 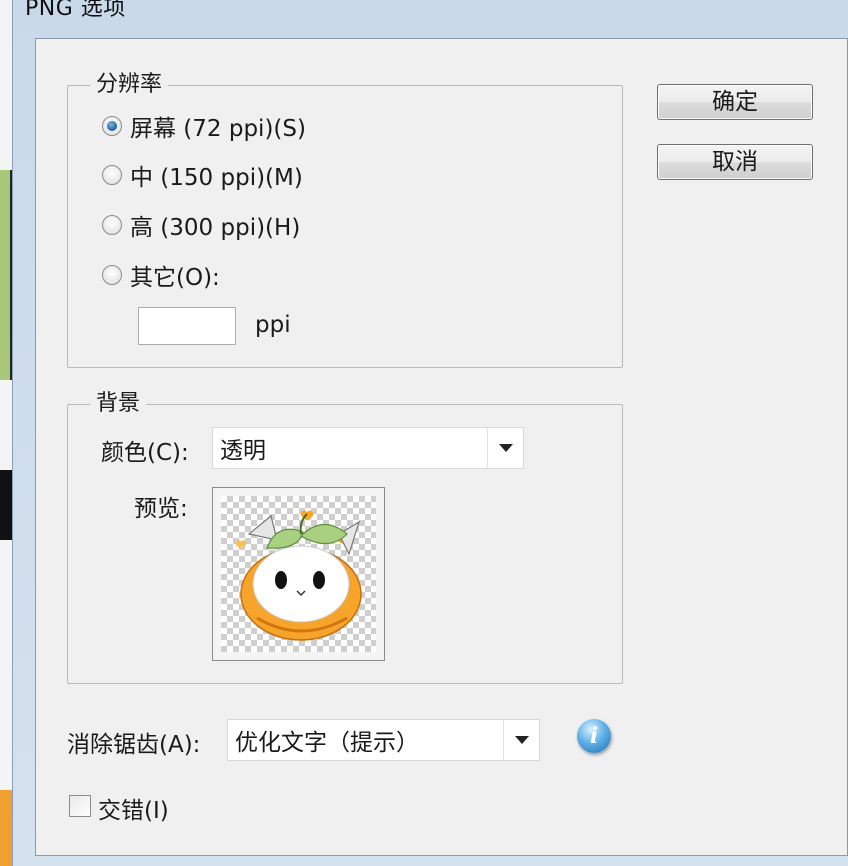 I want to click on antialias-select-value: 优化文字（提示）, so click(x=327, y=743).